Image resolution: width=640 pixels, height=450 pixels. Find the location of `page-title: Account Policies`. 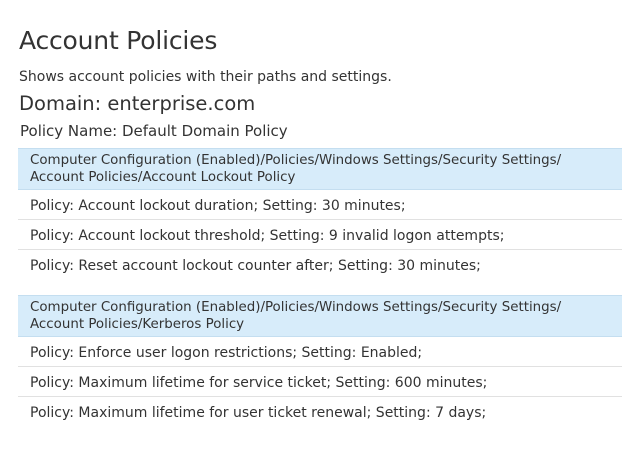

page-title: Account Policies is located at coordinates (118, 40).